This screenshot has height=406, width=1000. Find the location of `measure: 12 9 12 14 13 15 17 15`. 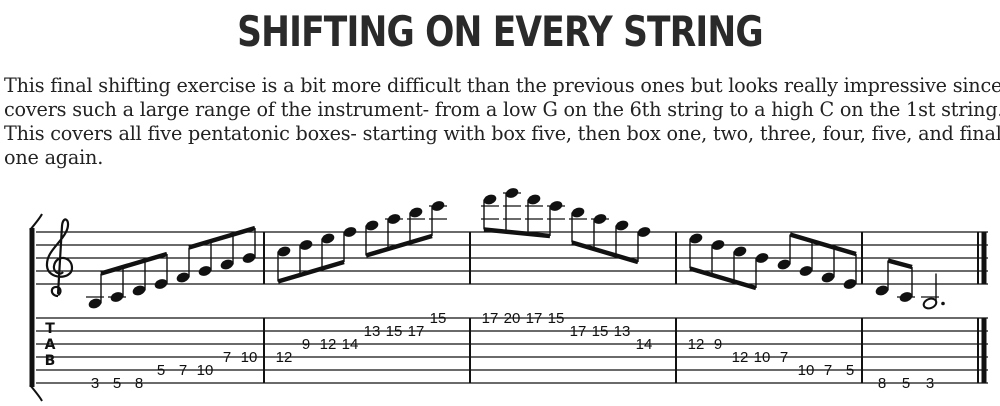

measure: 12 9 12 14 13 15 17 15 is located at coordinates (361, 283).